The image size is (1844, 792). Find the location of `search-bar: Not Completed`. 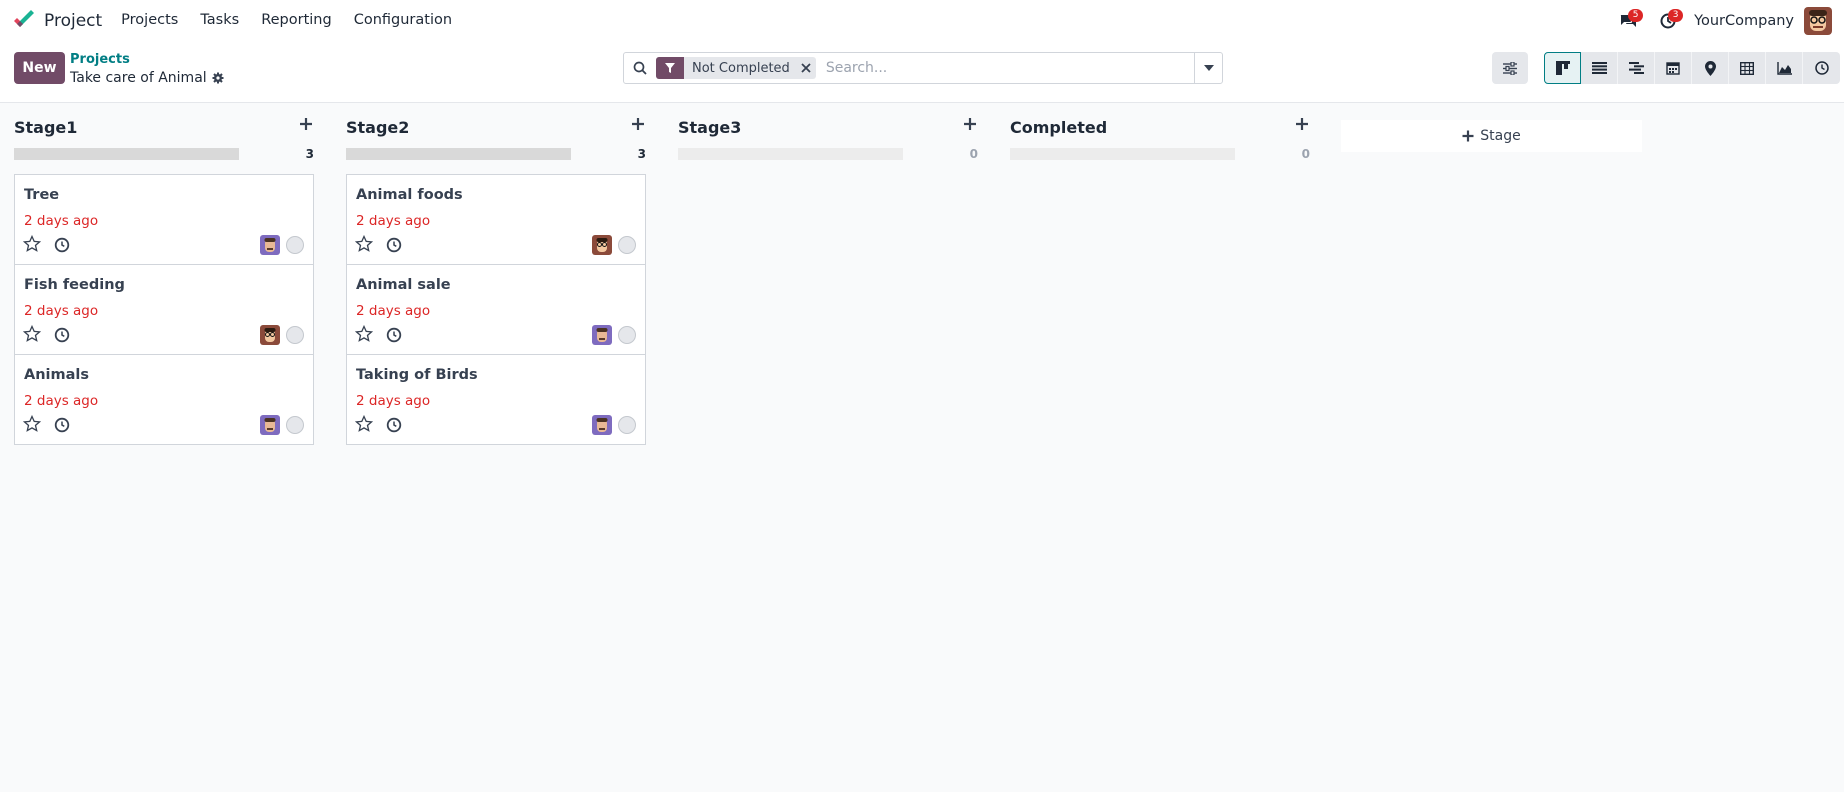

search-bar: Not Completed is located at coordinates (923, 68).